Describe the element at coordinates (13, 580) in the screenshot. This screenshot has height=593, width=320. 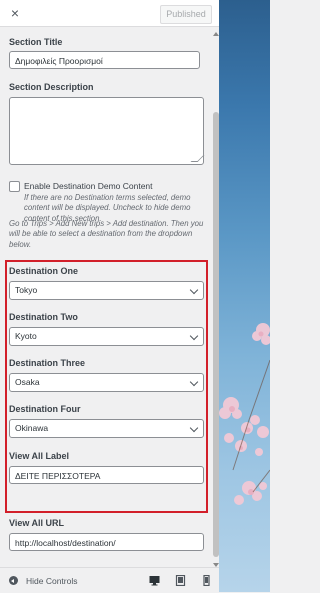
I see `collapse-arrow-icon` at that location.